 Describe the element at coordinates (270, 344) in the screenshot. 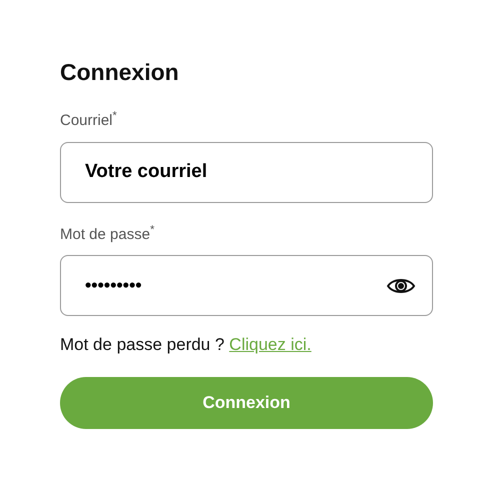

I see `click-here-link: Cliquez ici.` at that location.